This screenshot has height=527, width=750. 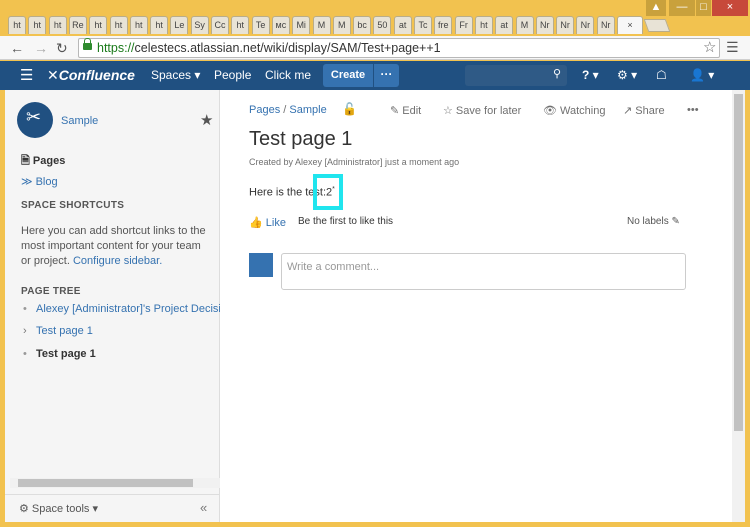 I want to click on share-label: Share, so click(x=650, y=111).